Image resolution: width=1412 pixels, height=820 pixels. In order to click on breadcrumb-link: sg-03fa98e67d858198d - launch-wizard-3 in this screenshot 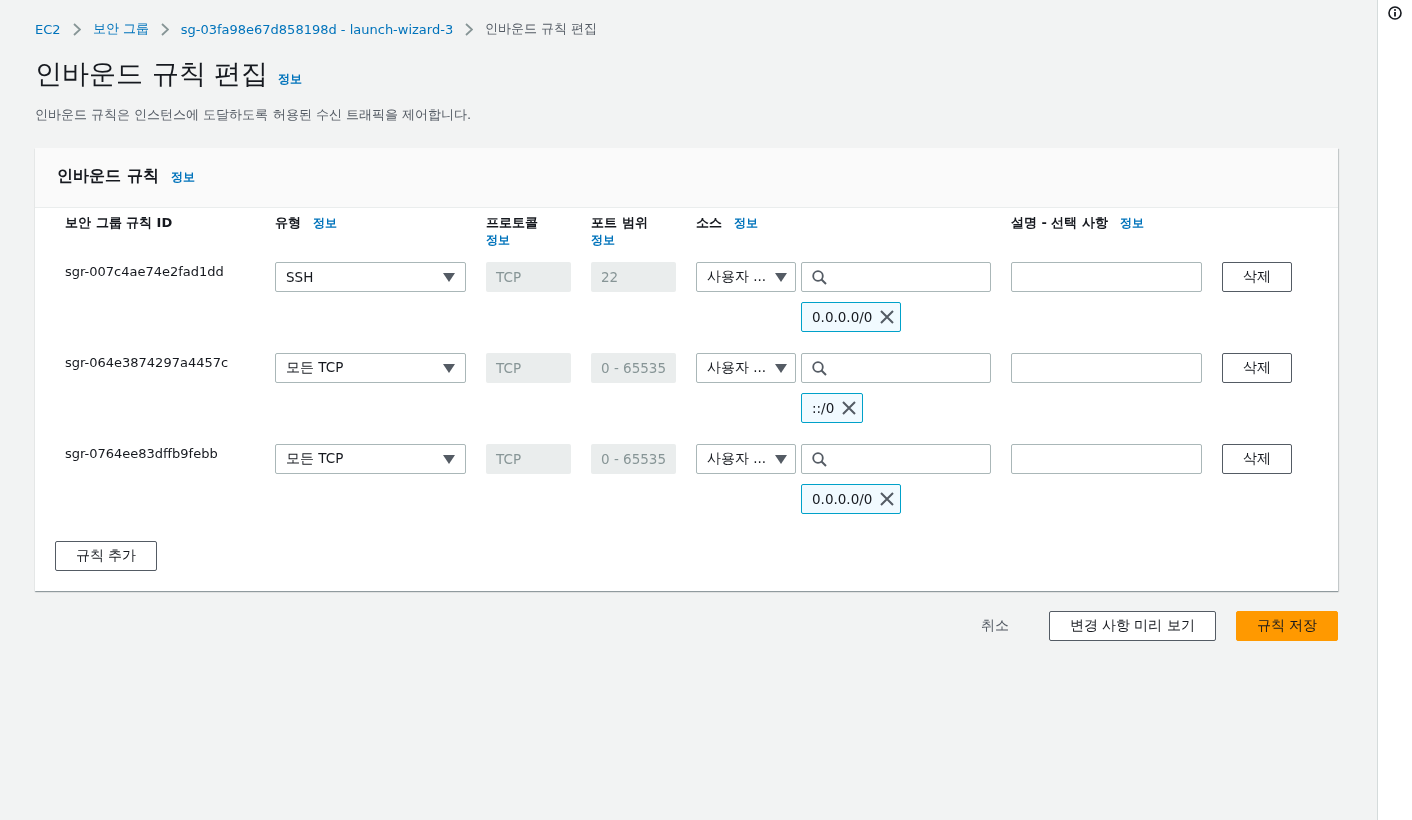, I will do `click(317, 29)`.